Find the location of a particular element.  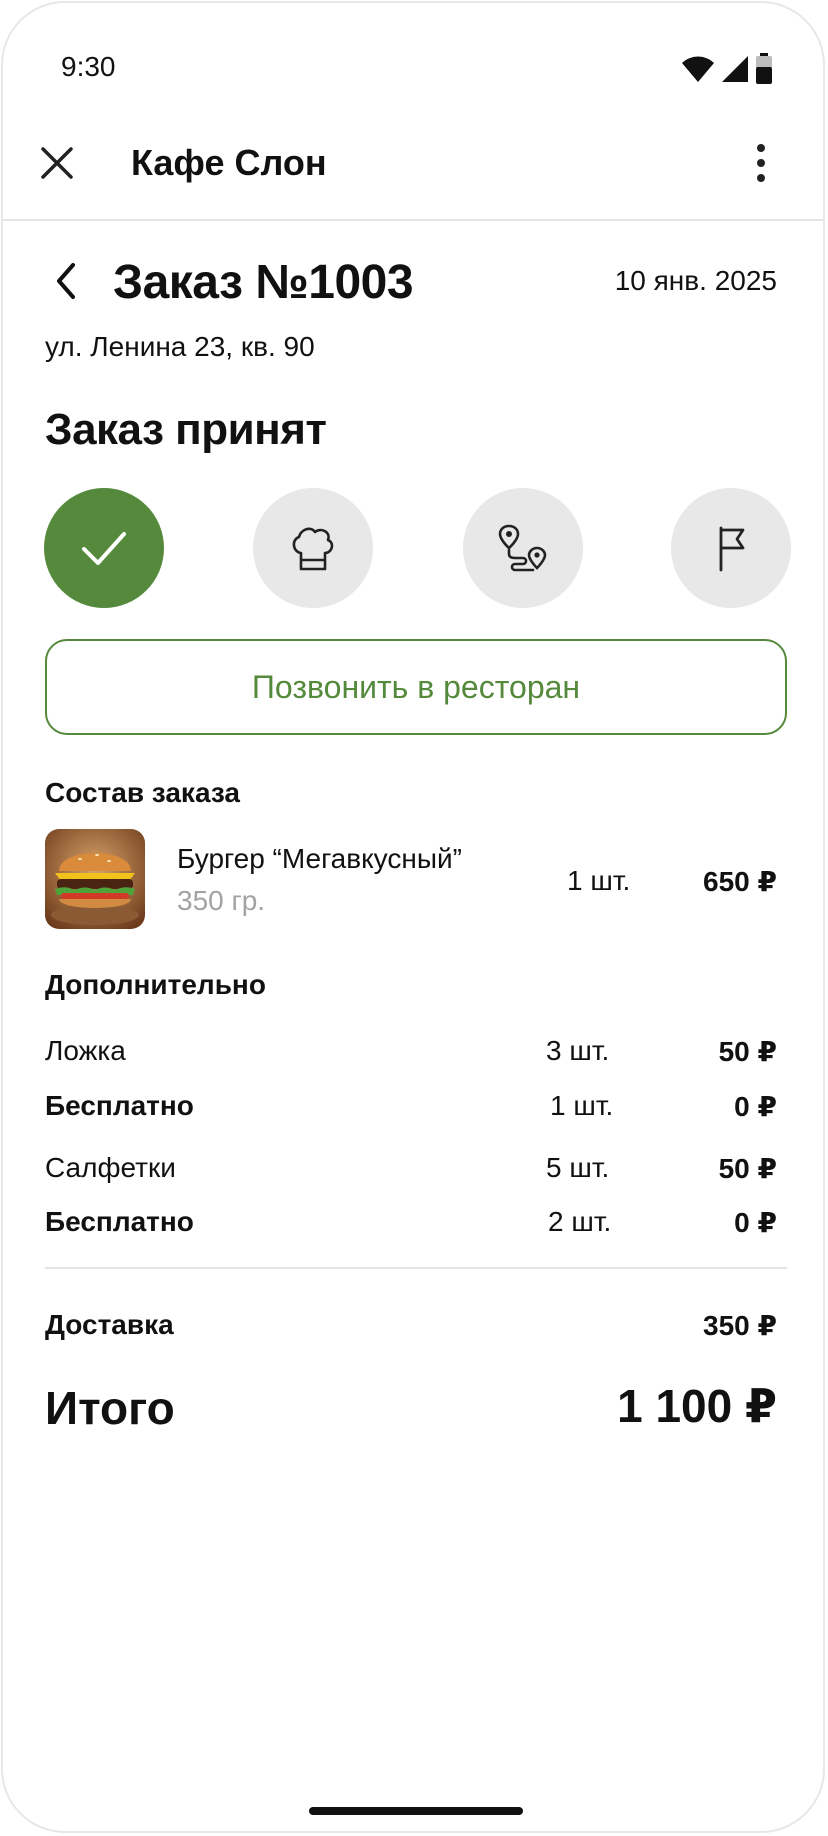

extra-row-label: Салфетки is located at coordinates (110, 1167).